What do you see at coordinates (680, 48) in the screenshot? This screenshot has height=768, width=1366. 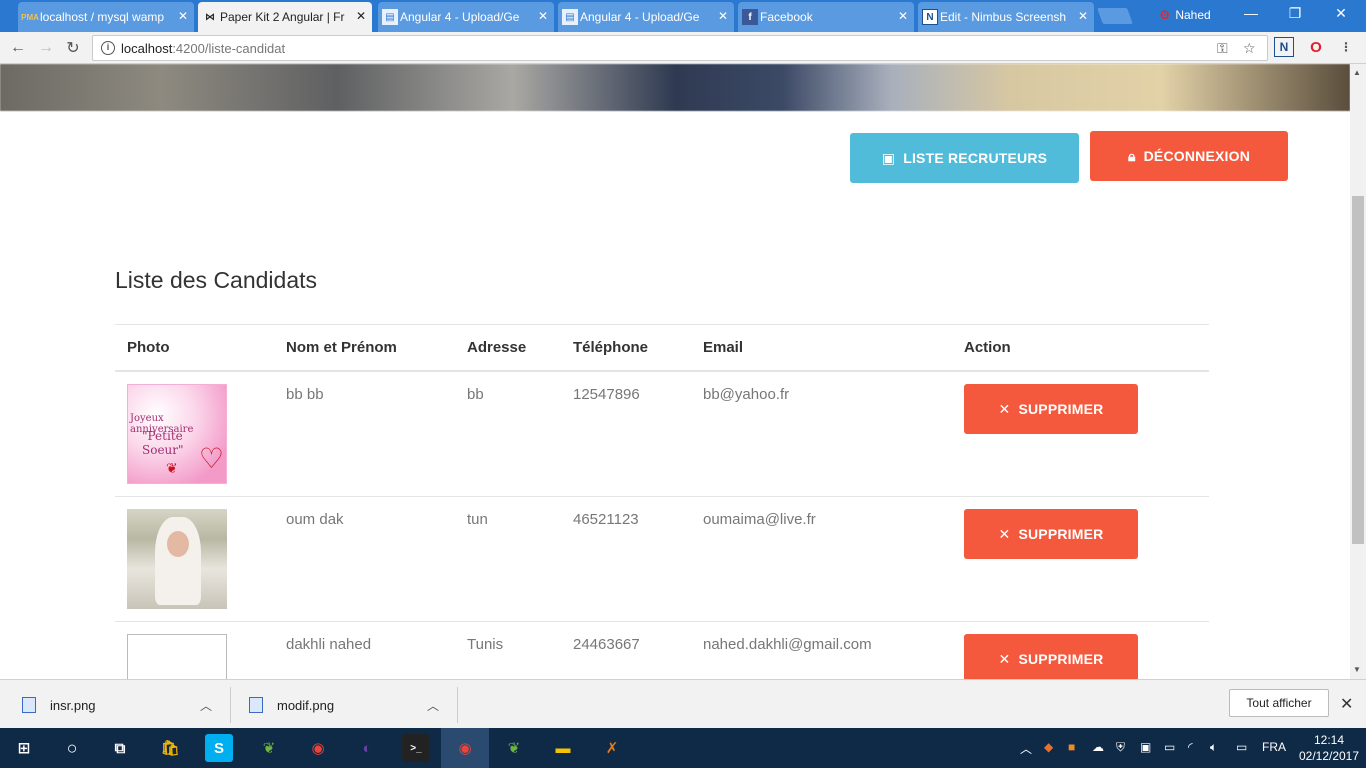 I see `address-bar: i localhost:4200/liste-candidat ⚿ ☆` at bounding box center [680, 48].